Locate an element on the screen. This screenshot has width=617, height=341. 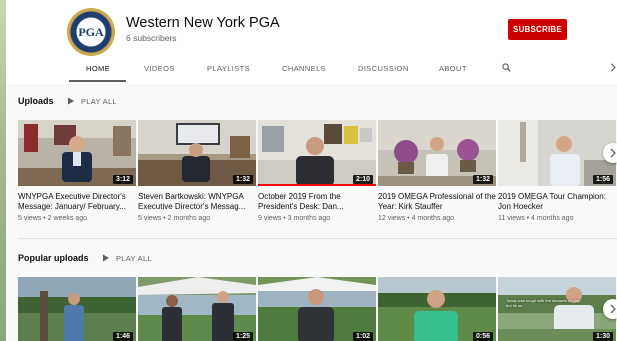
video-duration: 1:02 is located at coordinates (362, 336).